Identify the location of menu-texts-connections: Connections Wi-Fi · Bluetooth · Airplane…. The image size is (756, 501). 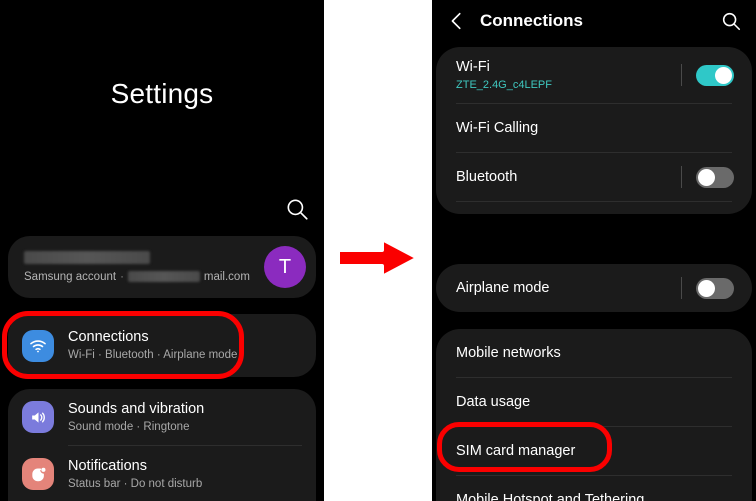
(152, 345).